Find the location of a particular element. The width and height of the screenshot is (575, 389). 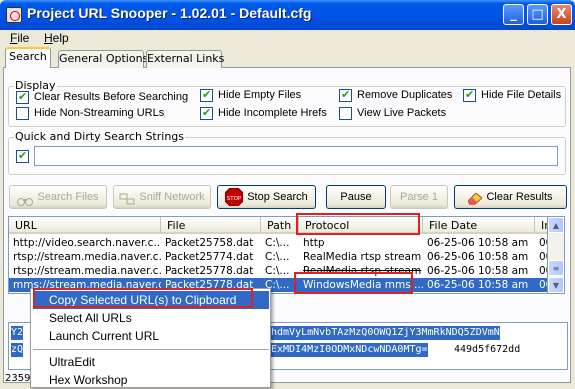

stop-search-button: STOP Stop Search is located at coordinates (266, 197).